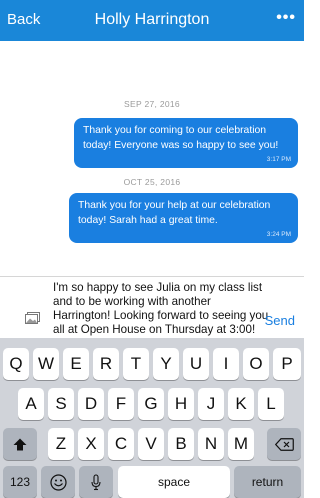 The height and width of the screenshot is (498, 320). Describe the element at coordinates (16, 364) in the screenshot. I see `key-q: Q` at that location.